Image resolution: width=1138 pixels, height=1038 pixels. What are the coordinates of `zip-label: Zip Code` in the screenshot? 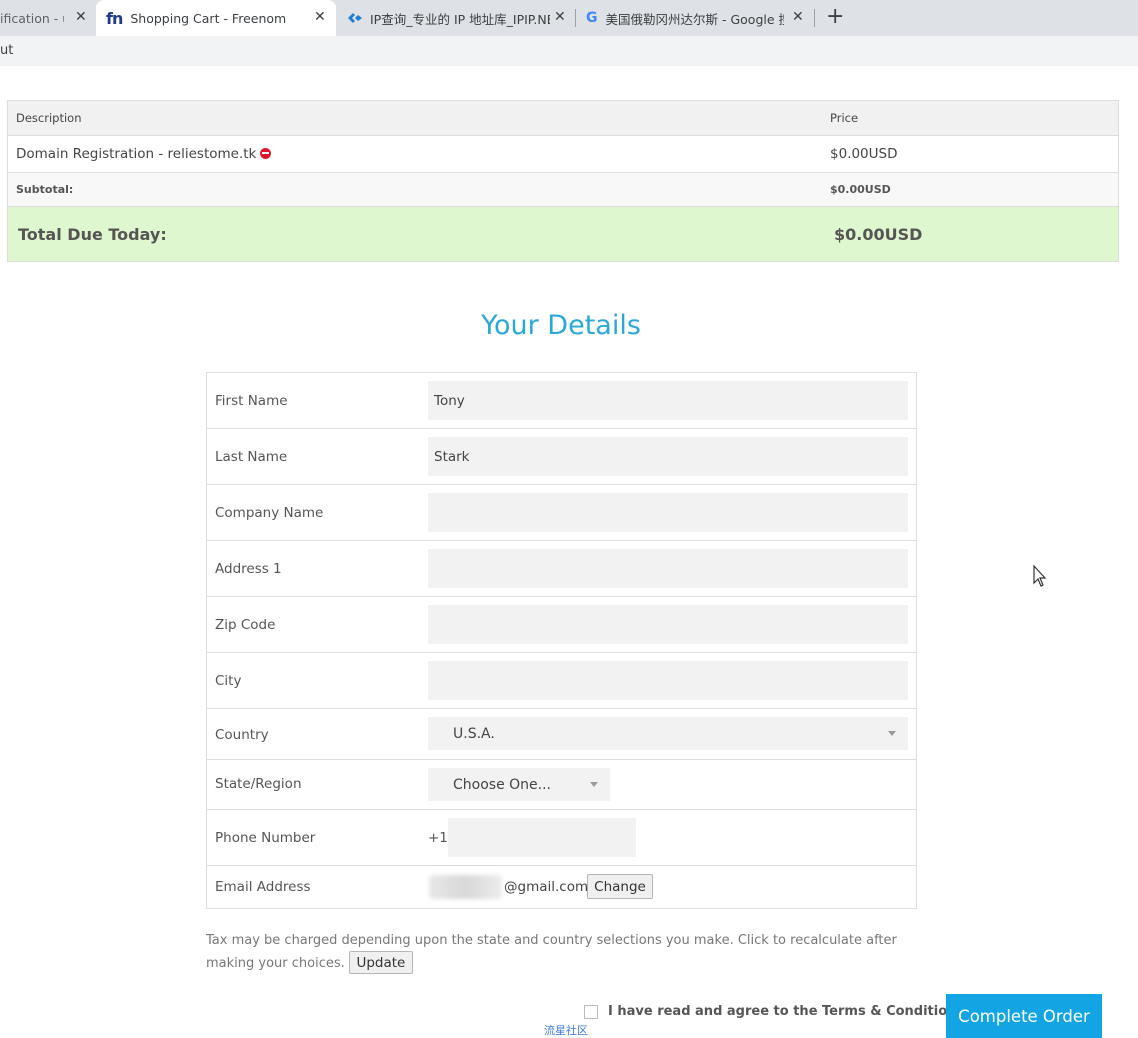 It's located at (245, 625).